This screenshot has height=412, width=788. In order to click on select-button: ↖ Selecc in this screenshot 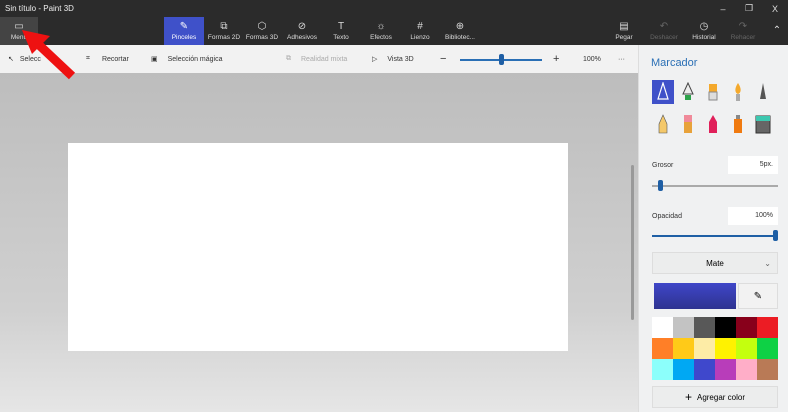, I will do `click(24, 59)`.